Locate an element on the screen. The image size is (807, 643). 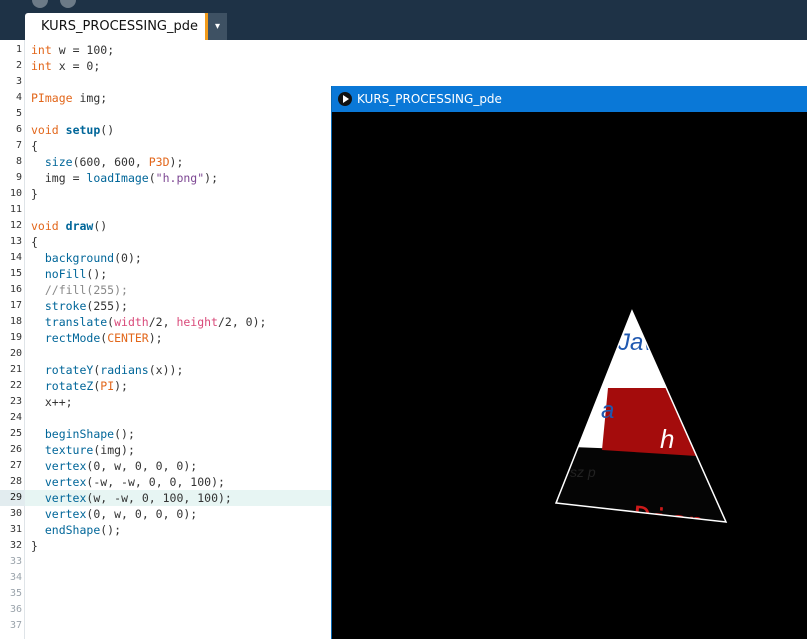
play-icon is located at coordinates (345, 99).